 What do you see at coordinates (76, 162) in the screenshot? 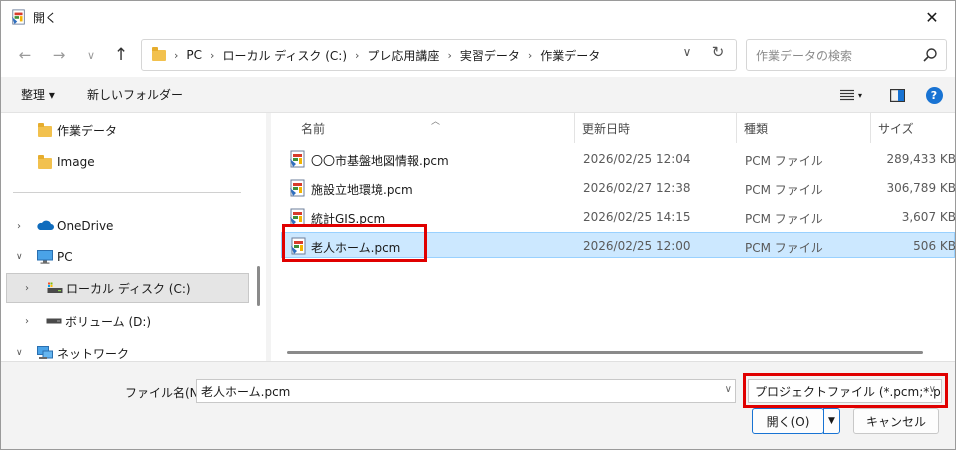
I see `nav-item-label: Image` at bounding box center [76, 162].